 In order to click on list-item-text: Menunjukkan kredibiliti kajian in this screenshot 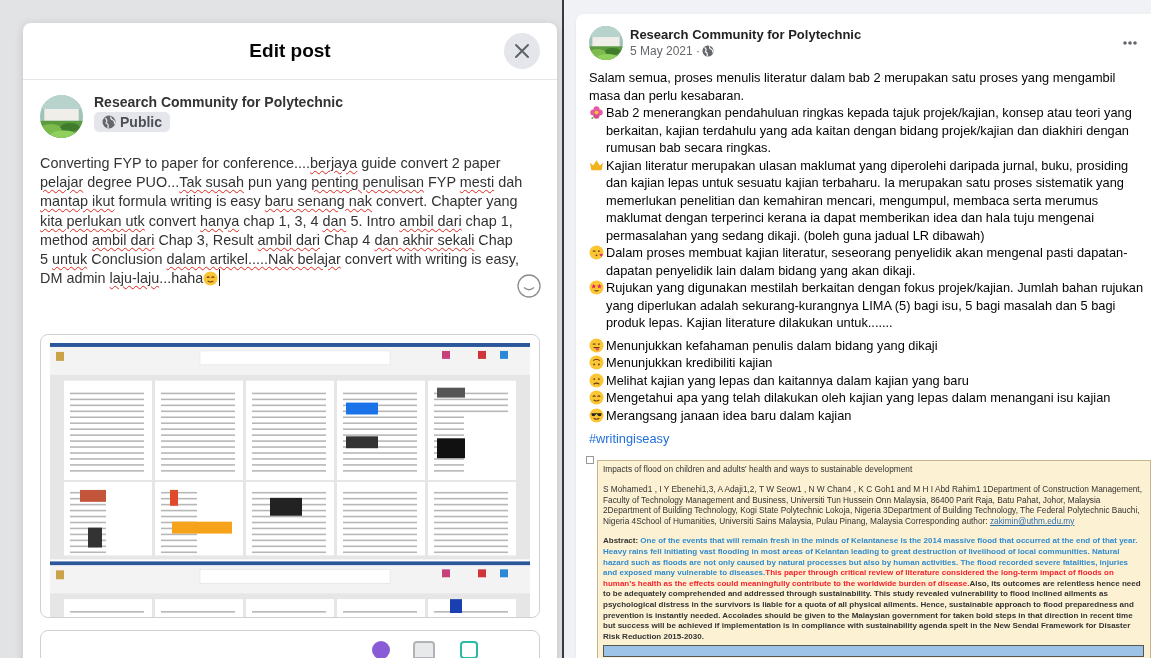, I will do `click(689, 363)`.